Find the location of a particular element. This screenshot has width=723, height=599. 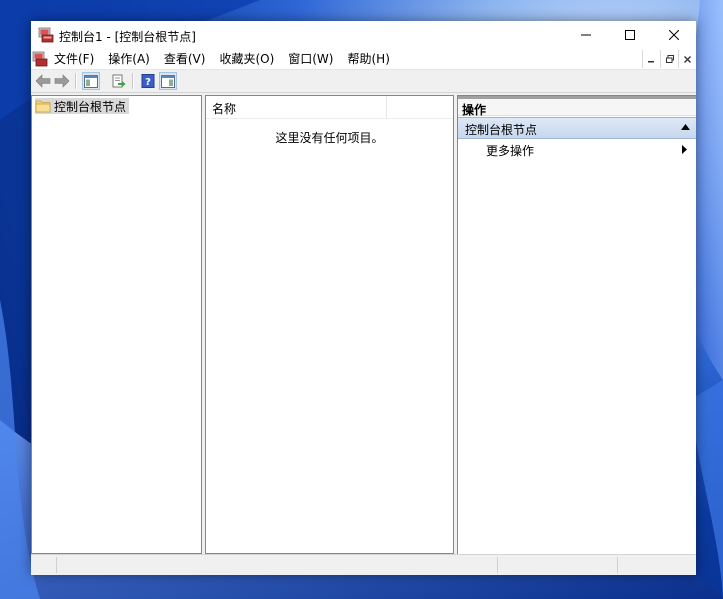

maximize-button is located at coordinates (630, 35).